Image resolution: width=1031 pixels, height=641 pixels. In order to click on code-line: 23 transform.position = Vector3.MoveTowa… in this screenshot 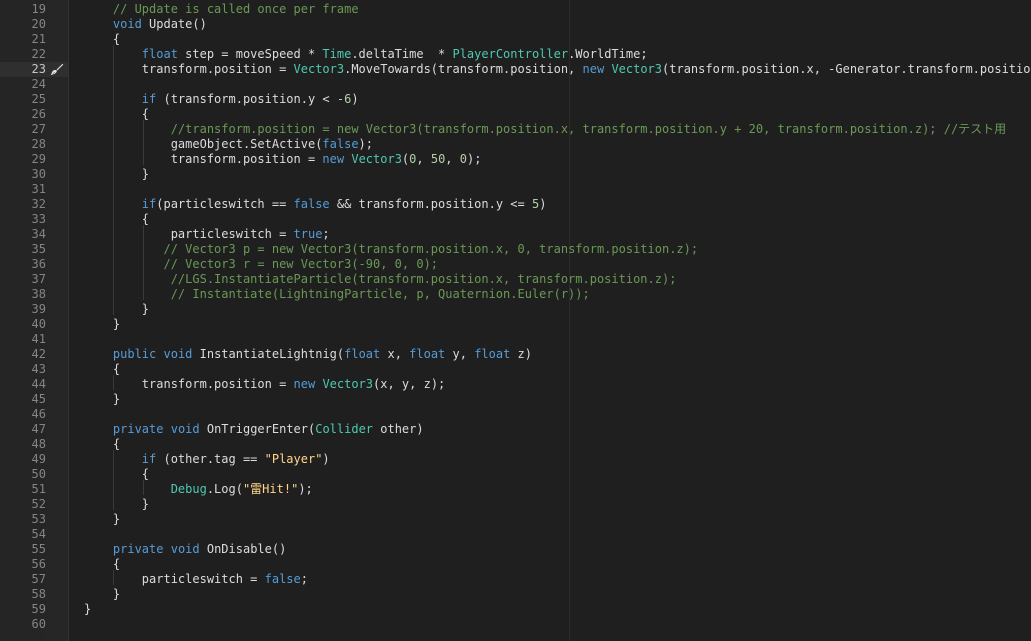, I will do `click(515, 69)`.